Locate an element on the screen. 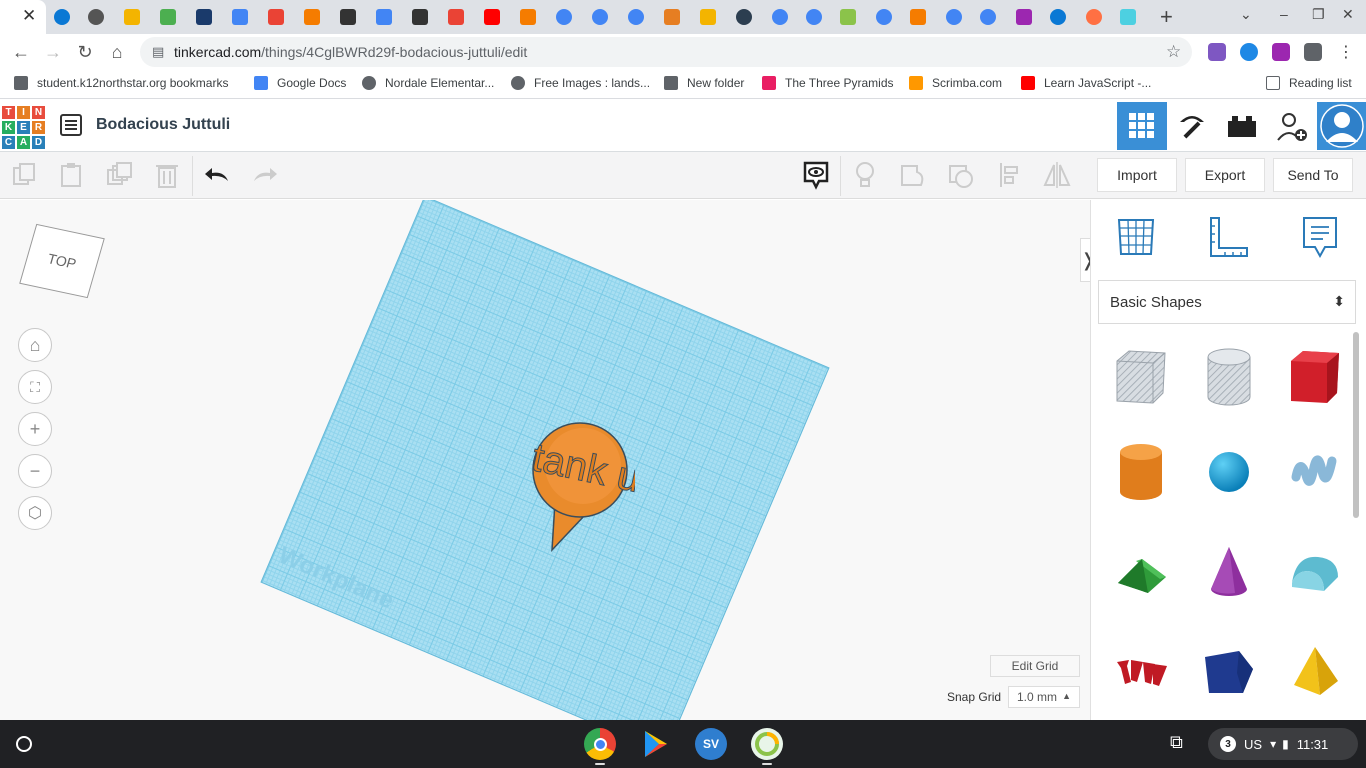 The height and width of the screenshot is (768, 1366). bricks-mode-button is located at coordinates (1242, 126).